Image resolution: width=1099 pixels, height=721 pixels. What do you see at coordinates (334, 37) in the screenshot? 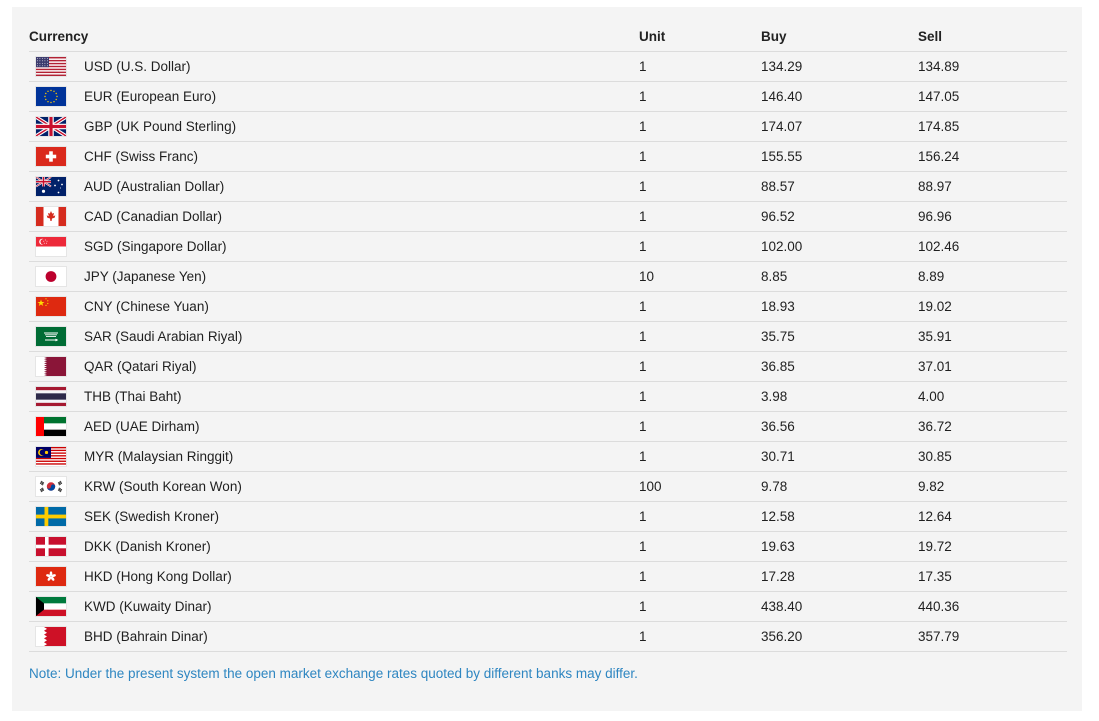
I see `currency-column-header: Currency` at bounding box center [334, 37].